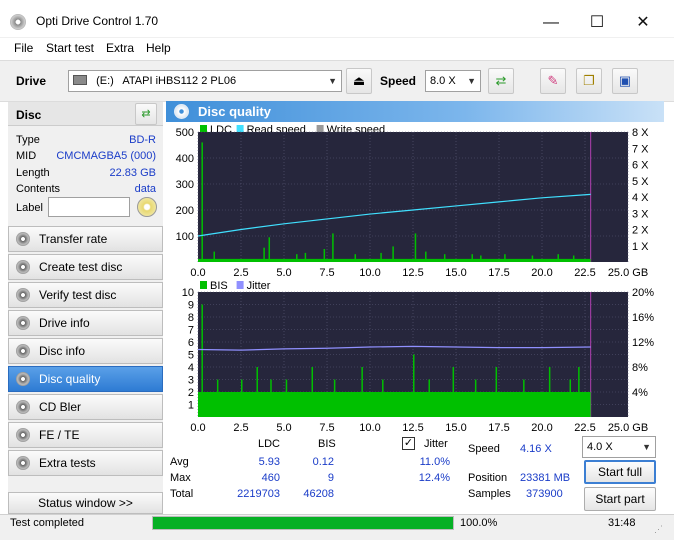  What do you see at coordinates (70, 48) in the screenshot?
I see `menu-start-test: Start test` at bounding box center [70, 48].